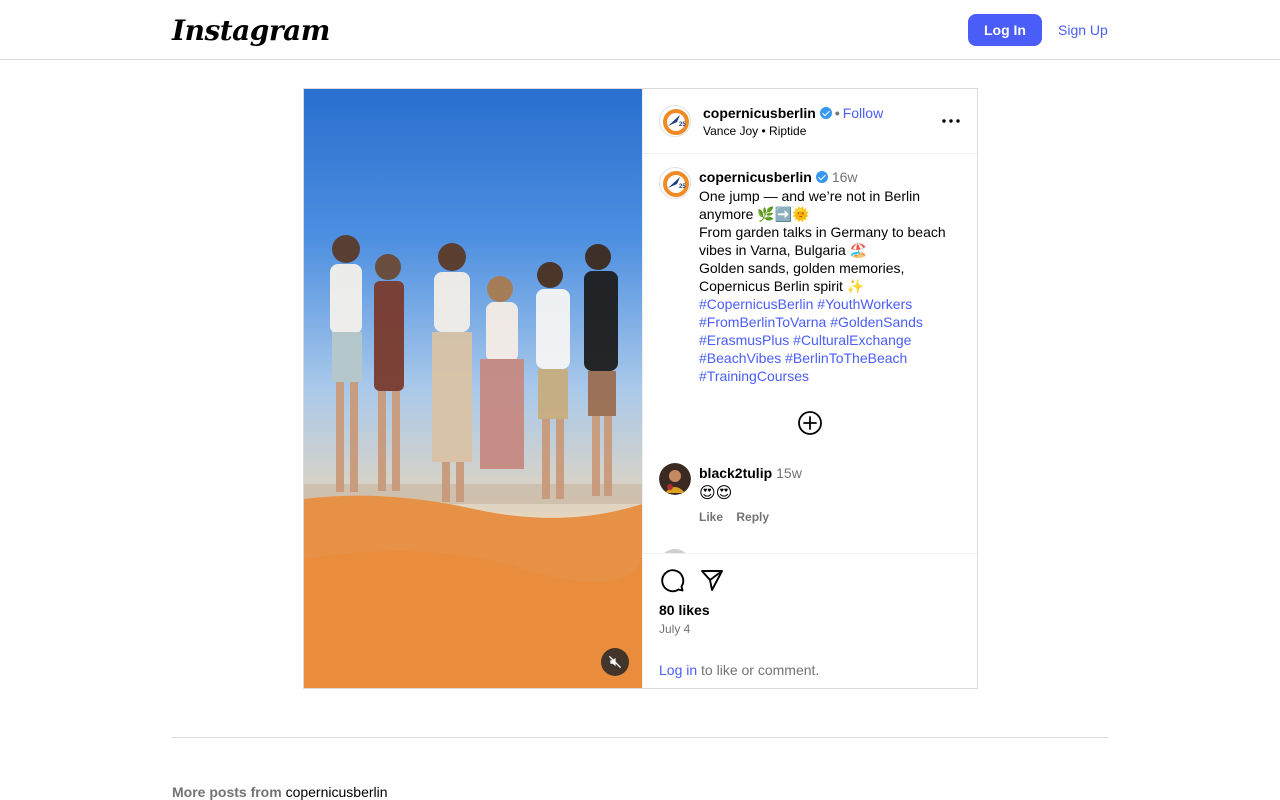 The width and height of the screenshot is (1280, 800). Describe the element at coordinates (711, 517) in the screenshot. I see `comment-like-button: Like` at that location.